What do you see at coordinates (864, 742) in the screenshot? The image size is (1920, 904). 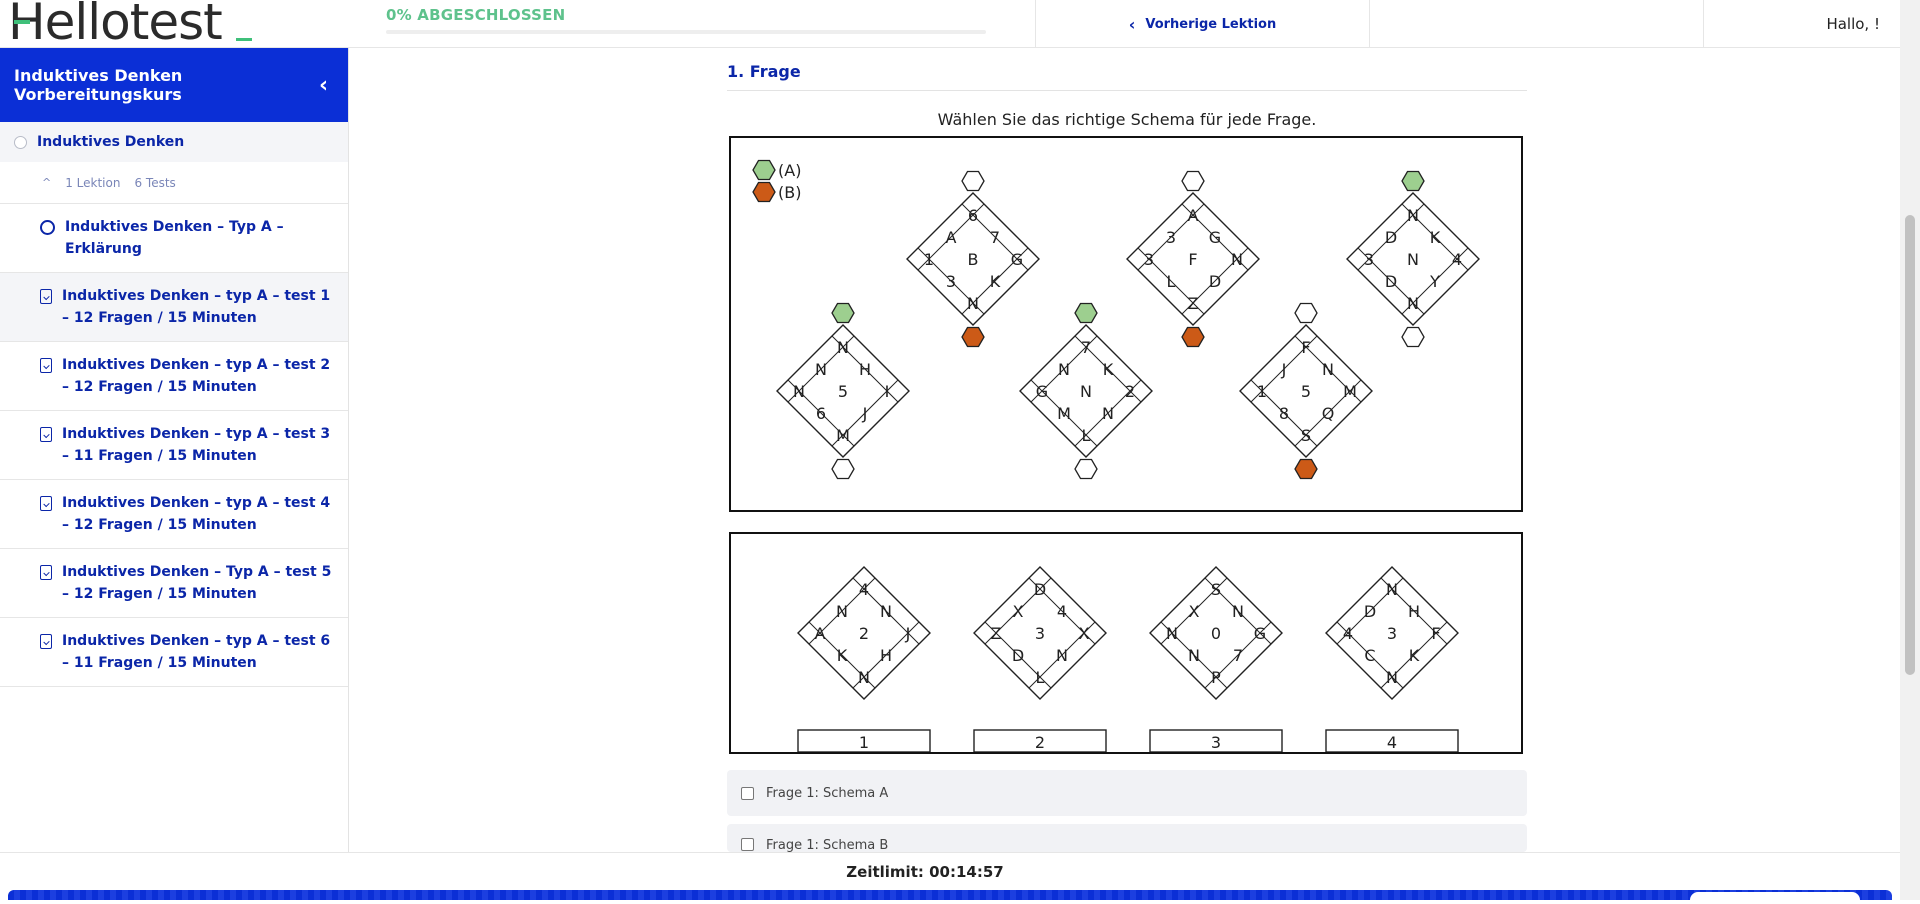 I see `answer-number: 1` at bounding box center [864, 742].